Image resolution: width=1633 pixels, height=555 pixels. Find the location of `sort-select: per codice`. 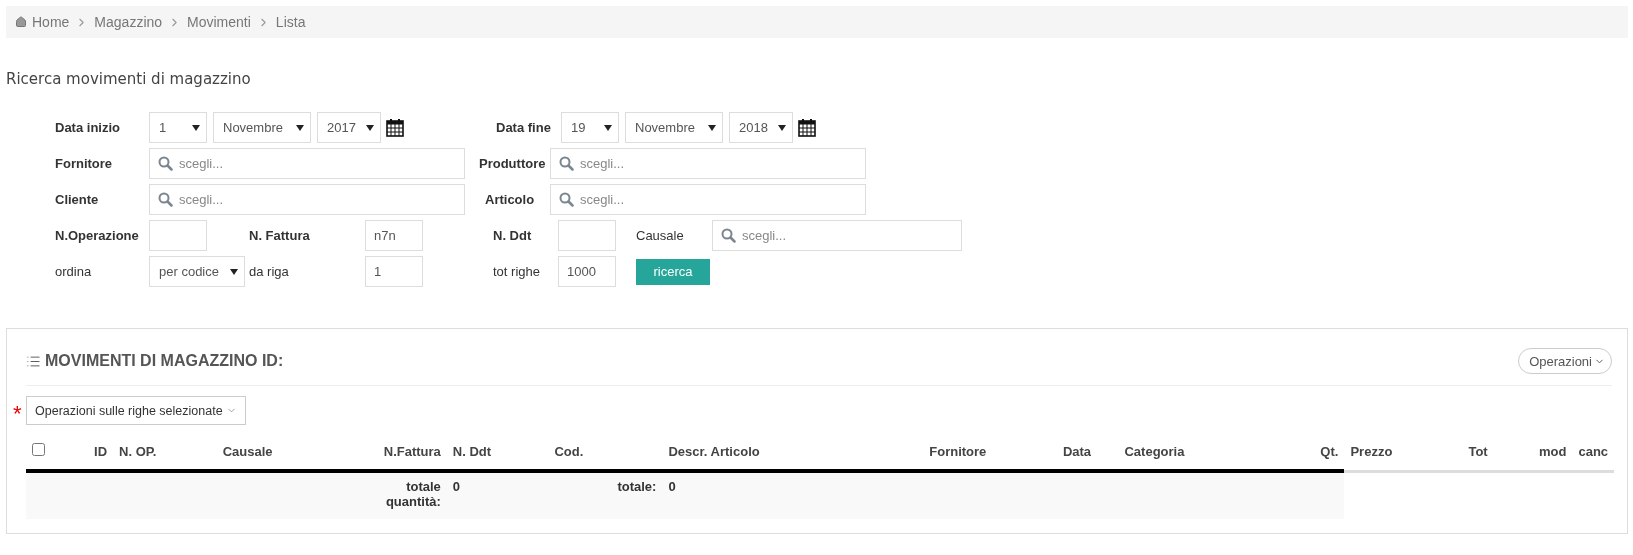

sort-select: per codice is located at coordinates (197, 271).